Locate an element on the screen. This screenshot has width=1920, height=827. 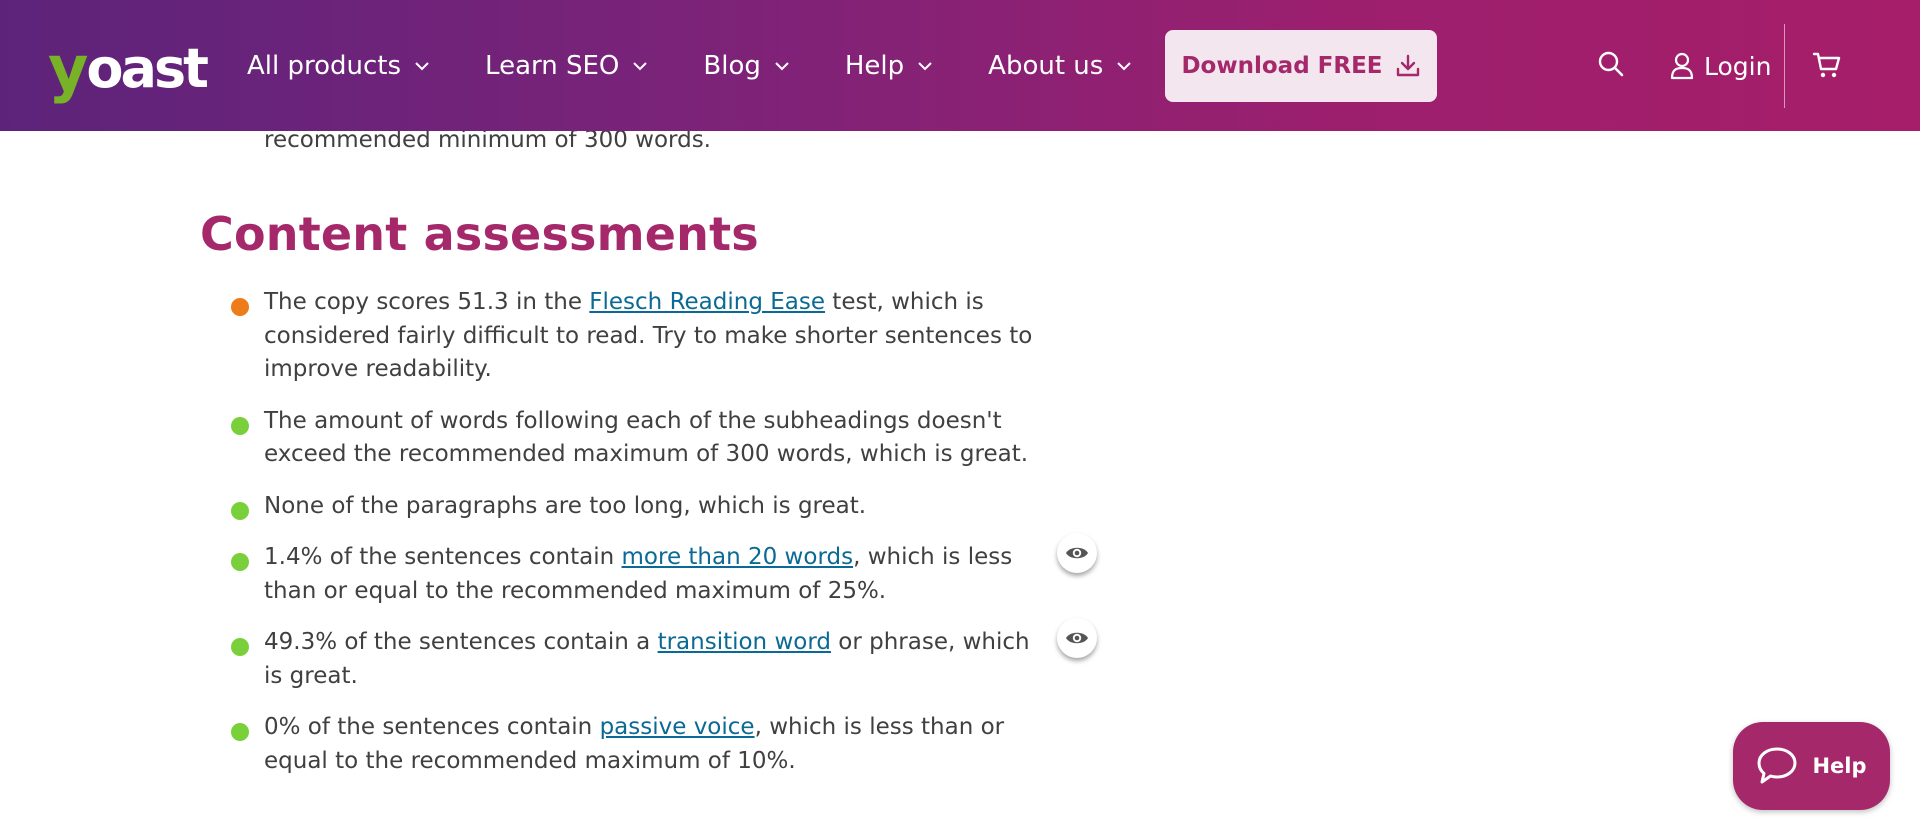
assessment-link: more than 20 words is located at coordinates (738, 557).